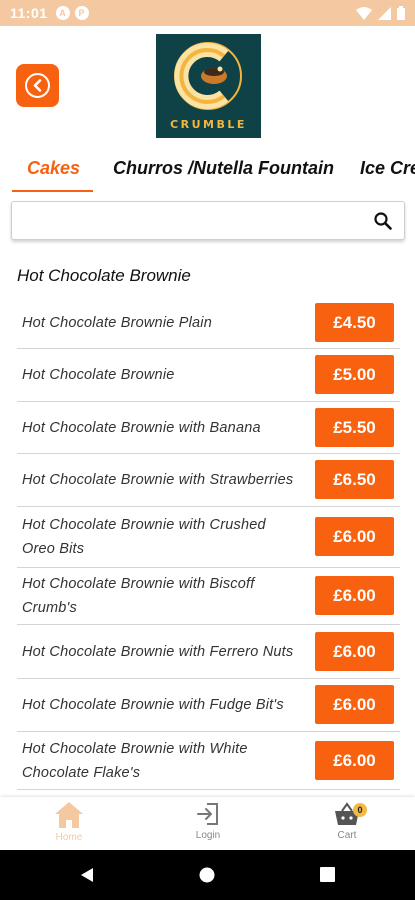 The height and width of the screenshot is (900, 415). Describe the element at coordinates (208, 375) in the screenshot. I see `menu-item: Hot Chocolate Brownie £5.00` at that location.